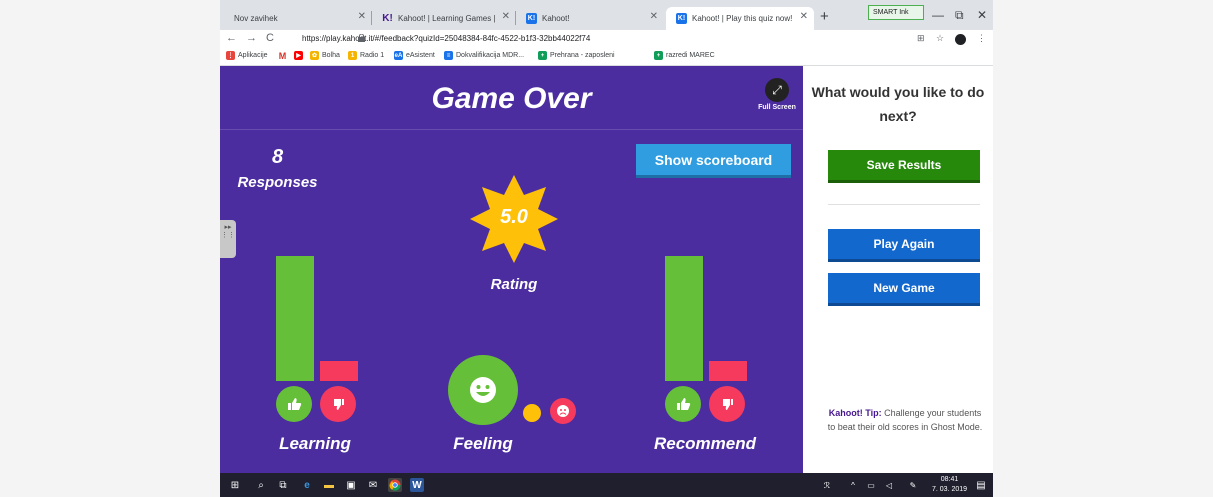  Describe the element at coordinates (417, 485) in the screenshot. I see `word-icon: W` at that location.